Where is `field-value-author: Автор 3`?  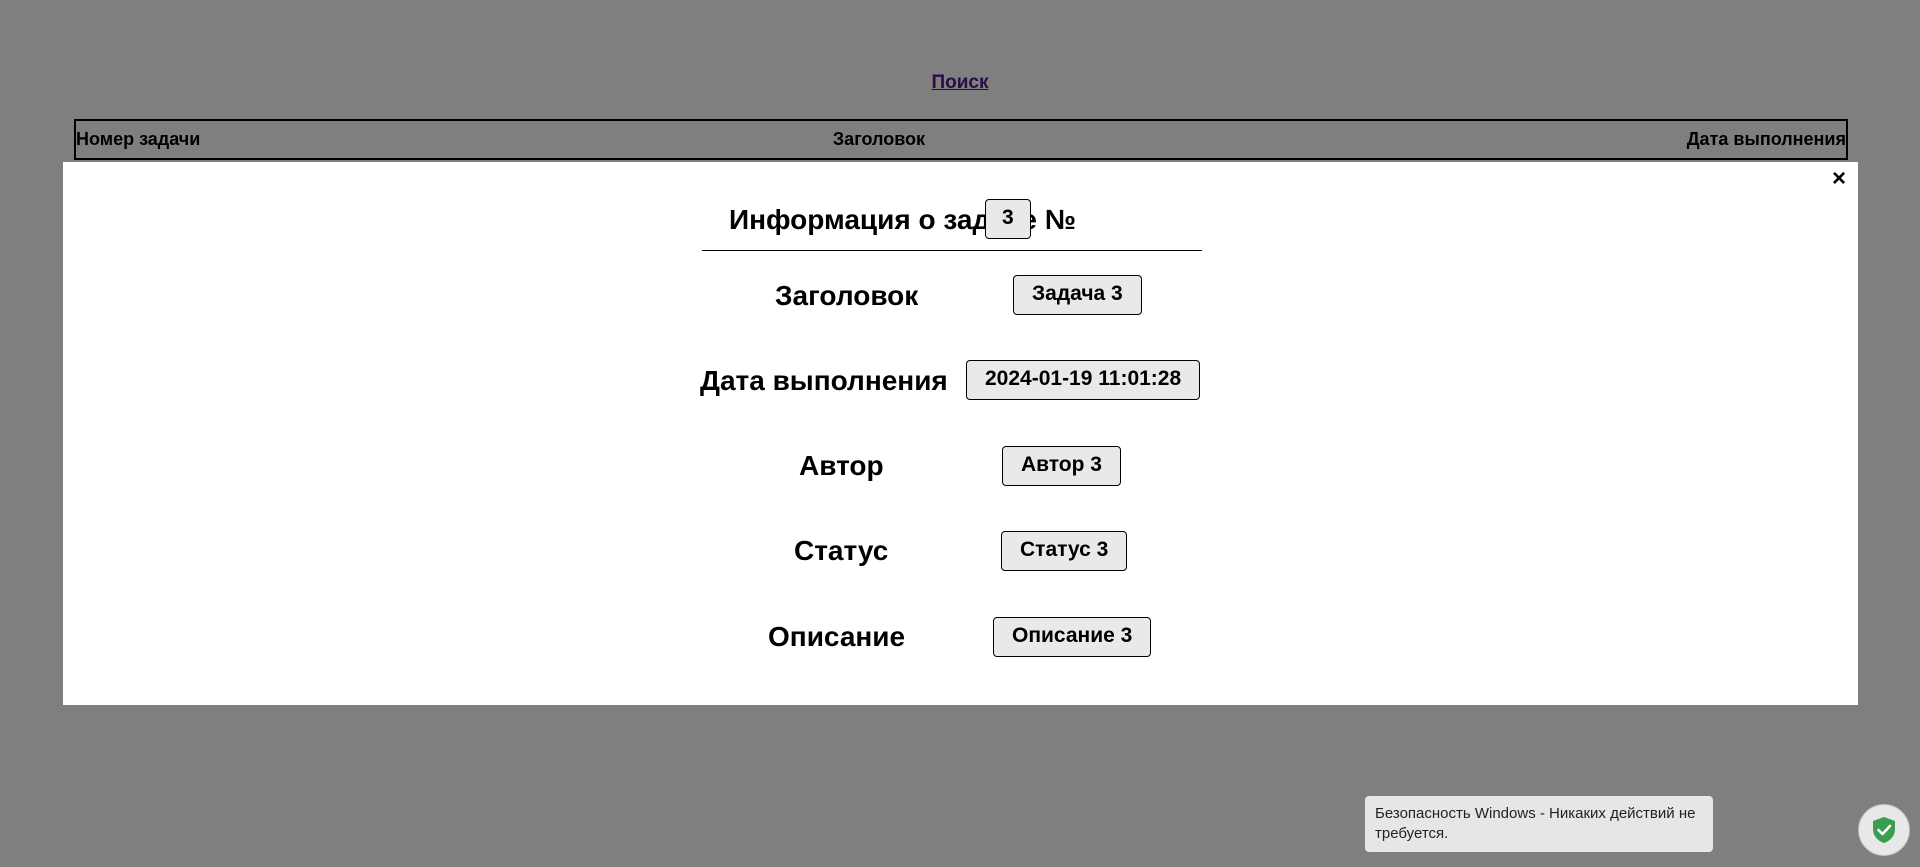
field-value-author: Автор 3 is located at coordinates (1061, 466).